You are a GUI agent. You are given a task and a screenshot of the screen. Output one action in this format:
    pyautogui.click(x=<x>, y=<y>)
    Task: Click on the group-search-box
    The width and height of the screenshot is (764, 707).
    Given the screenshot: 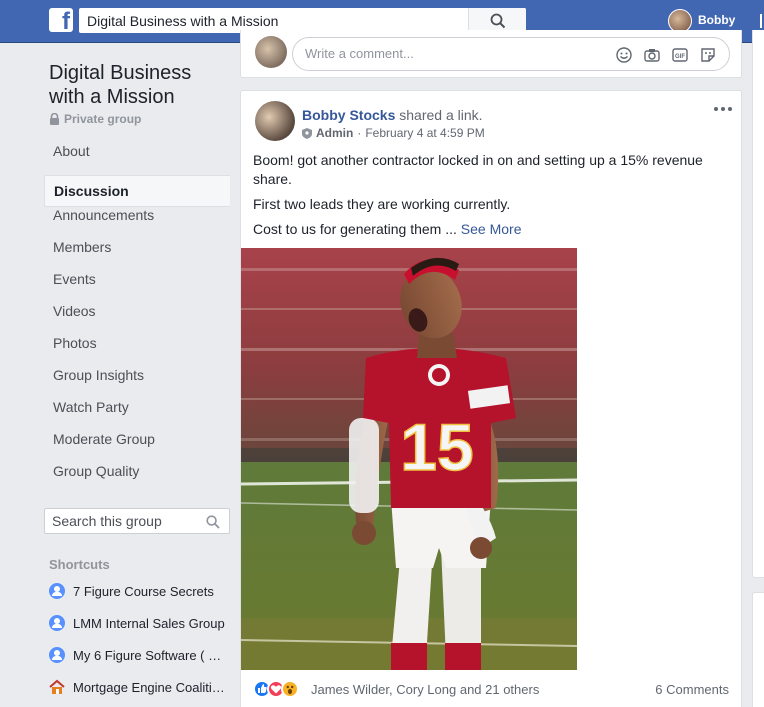 What is the action you would take?
    pyautogui.click(x=137, y=521)
    